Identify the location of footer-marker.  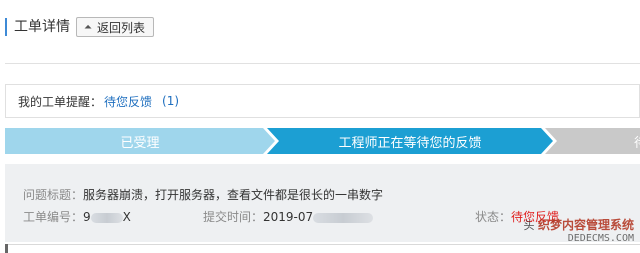
(6, 248).